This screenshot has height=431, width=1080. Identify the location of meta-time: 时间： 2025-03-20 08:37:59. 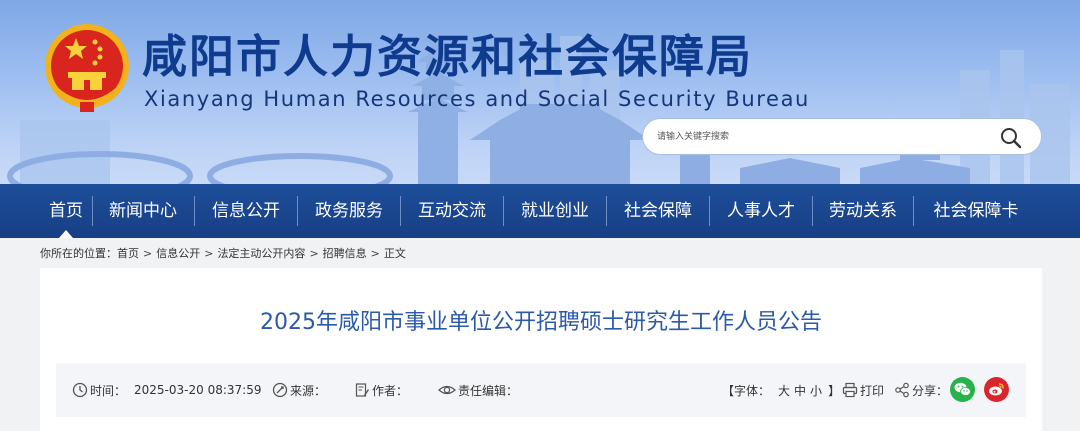
(166, 390).